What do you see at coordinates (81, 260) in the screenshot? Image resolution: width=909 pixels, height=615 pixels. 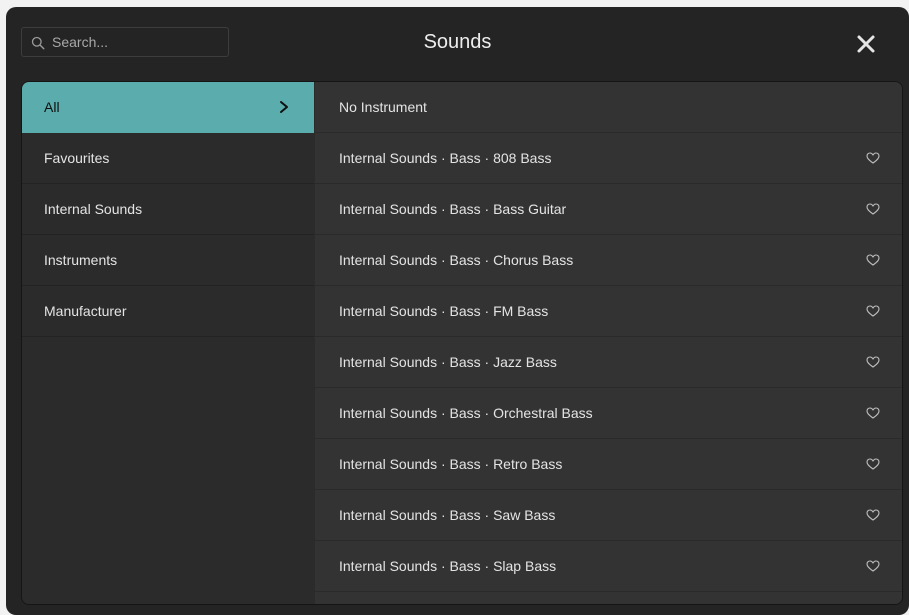 I see `sidebar-item-label: Instruments` at bounding box center [81, 260].